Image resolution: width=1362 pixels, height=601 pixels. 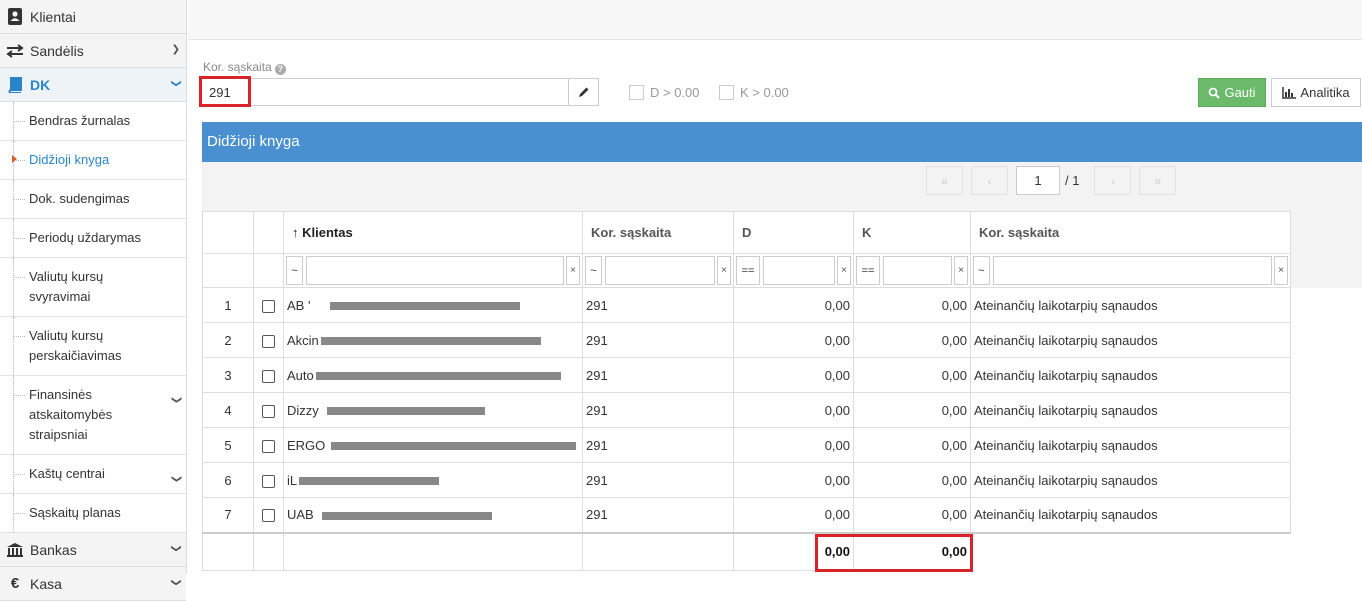 I want to click on gauti-label: Gauti, so click(x=1240, y=92).